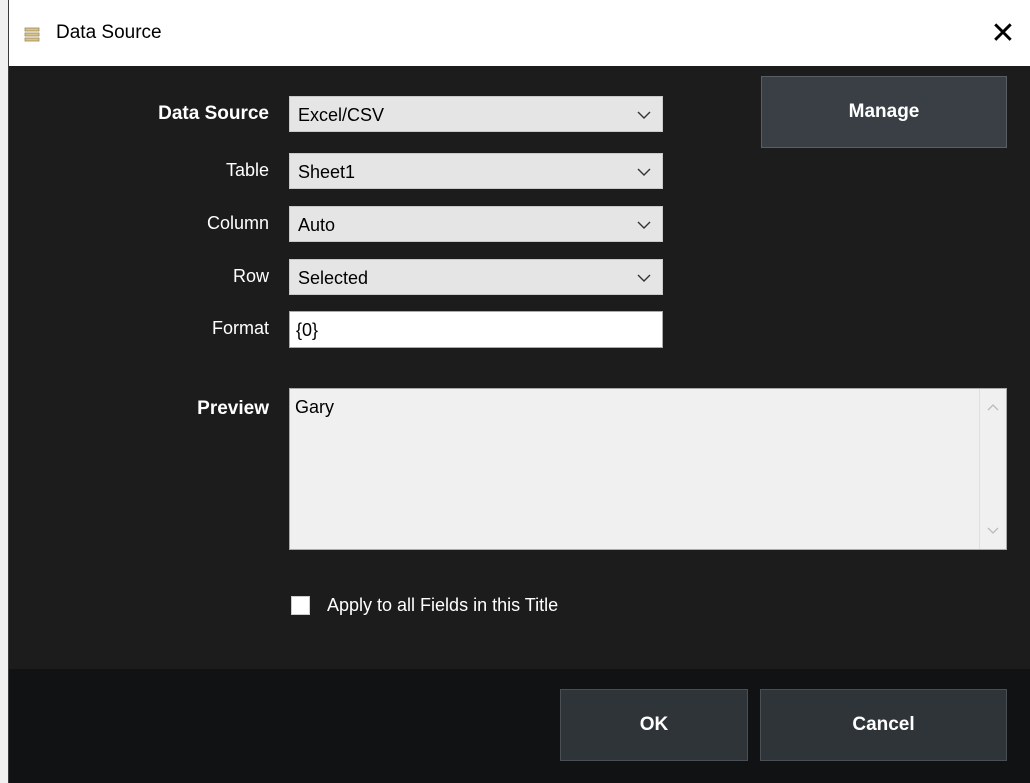 The height and width of the screenshot is (783, 1030). I want to click on preview-scrollbar, so click(992, 469).